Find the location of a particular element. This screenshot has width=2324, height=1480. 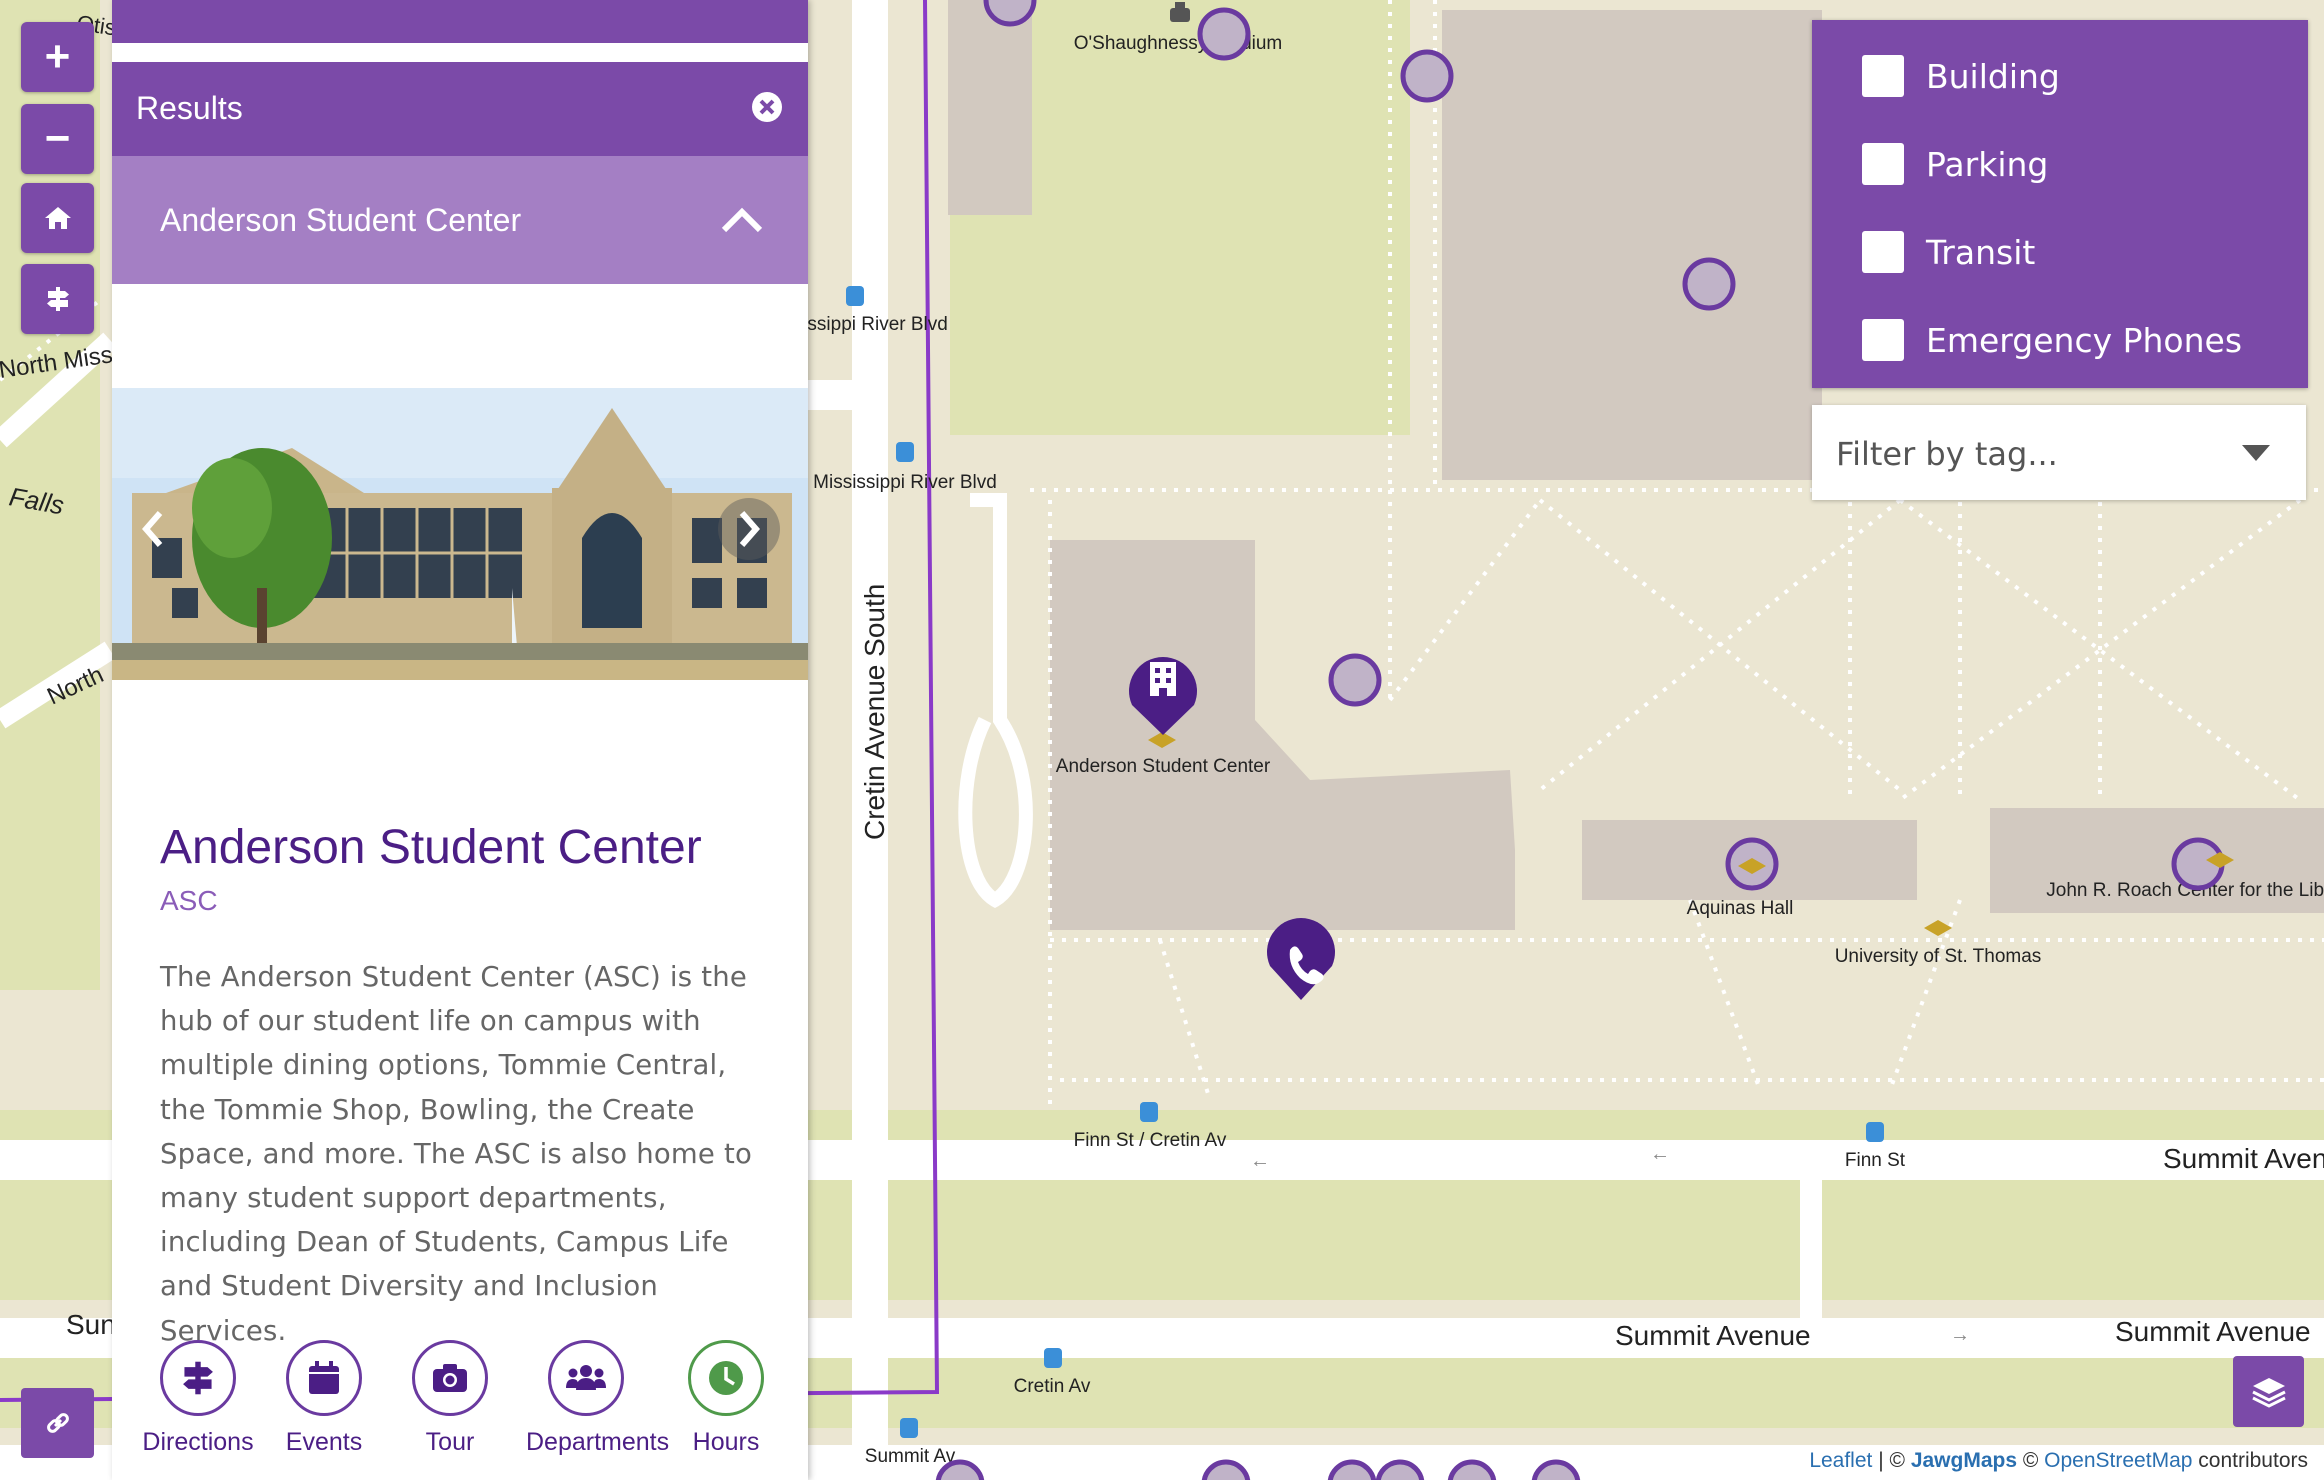

filter-parking-label: Parking is located at coordinates (1987, 164).